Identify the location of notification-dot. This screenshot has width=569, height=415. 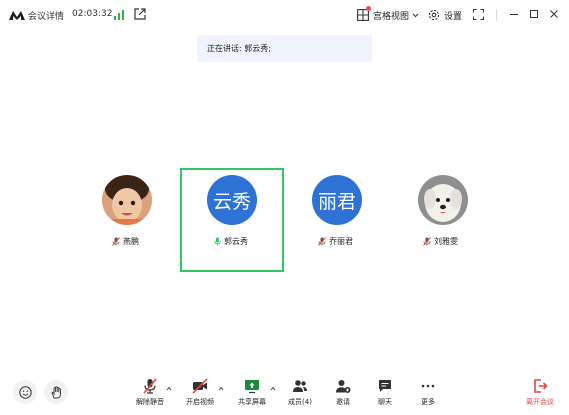
(368, 8).